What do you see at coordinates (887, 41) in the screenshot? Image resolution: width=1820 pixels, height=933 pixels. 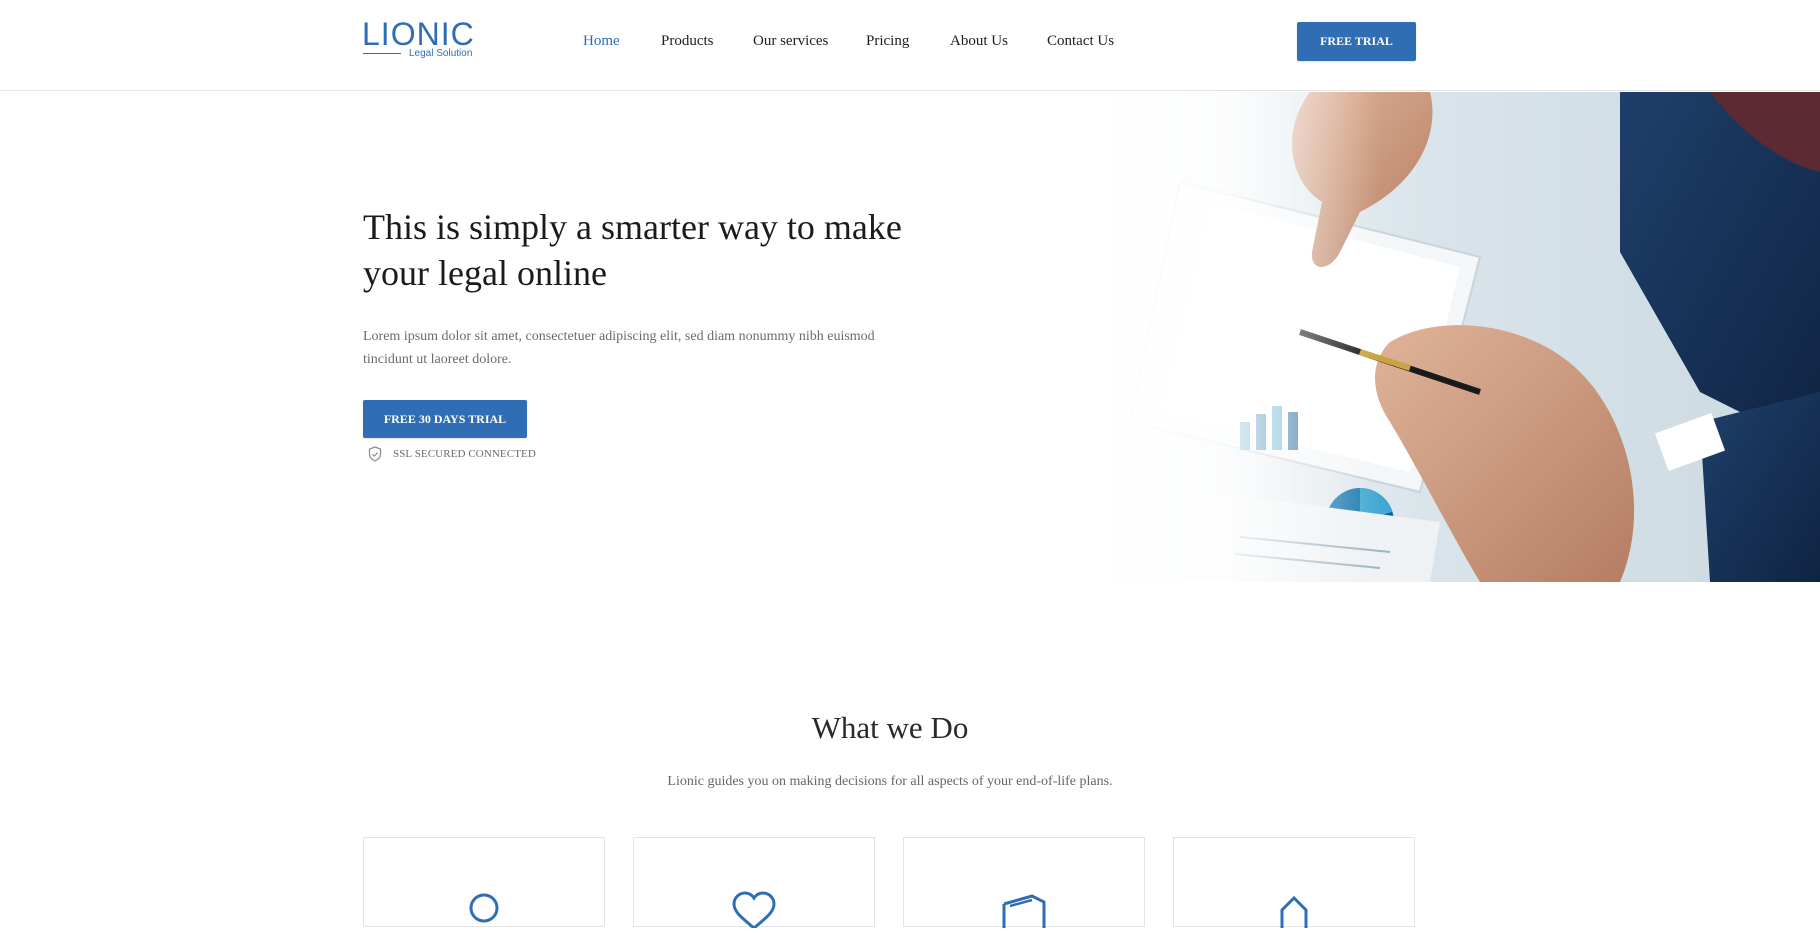 I see `nav-pricing: Pricing` at bounding box center [887, 41].